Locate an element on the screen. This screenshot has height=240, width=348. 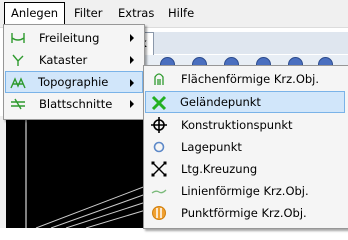
punkt-icon is located at coordinates (159, 213).